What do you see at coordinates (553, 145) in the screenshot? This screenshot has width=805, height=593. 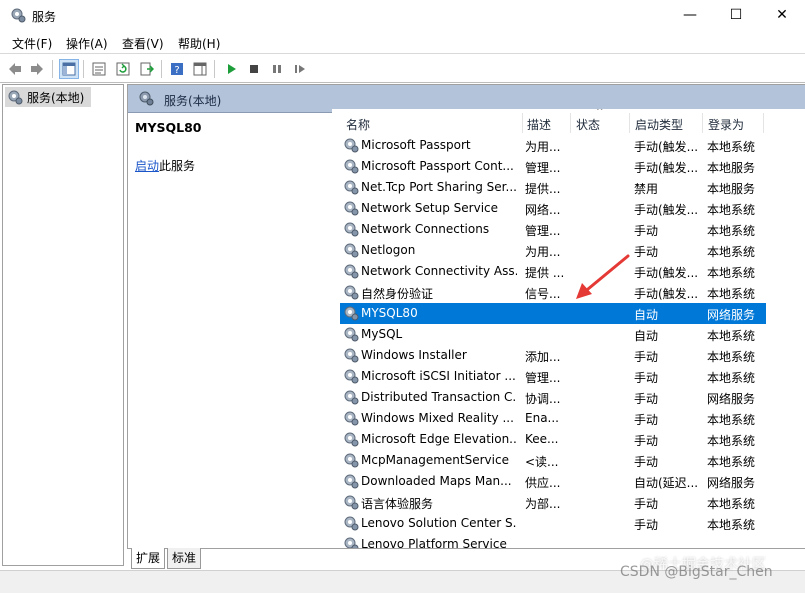 I see `service-row: Microsoft Passport 为用... 手动(触发... 本地系统` at bounding box center [553, 145].